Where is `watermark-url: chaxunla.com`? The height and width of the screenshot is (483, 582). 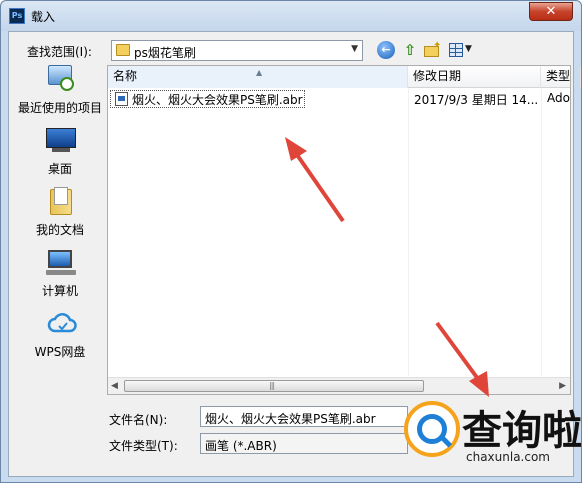 watermark-url: chaxunla.com is located at coordinates (508, 457).